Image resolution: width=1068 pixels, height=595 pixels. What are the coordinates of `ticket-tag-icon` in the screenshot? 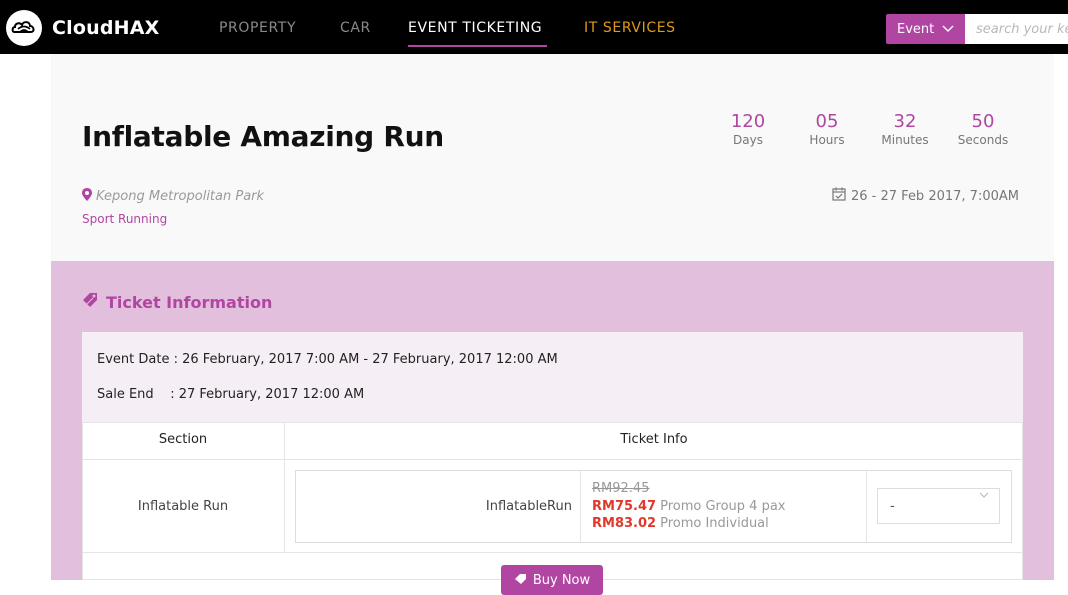 It's located at (91, 302).